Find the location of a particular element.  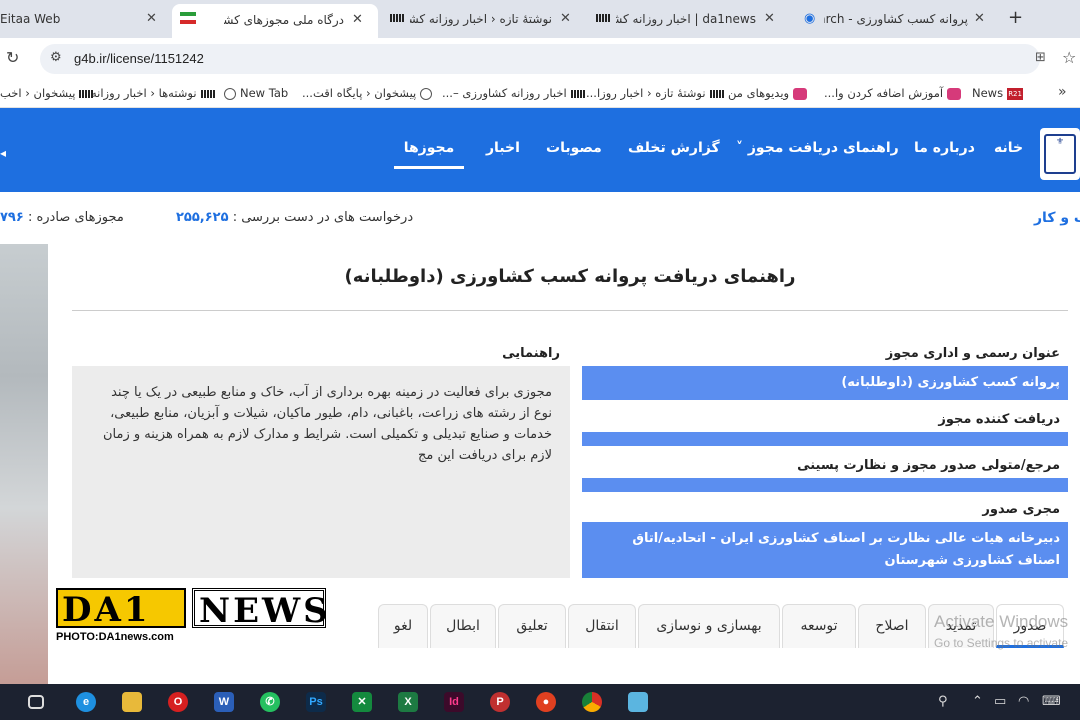

tab-da1news-new-post: ✕ نوشتهٔ تازه ‹ اخبار روزانه کشاورز is located at coordinates (485, 19).